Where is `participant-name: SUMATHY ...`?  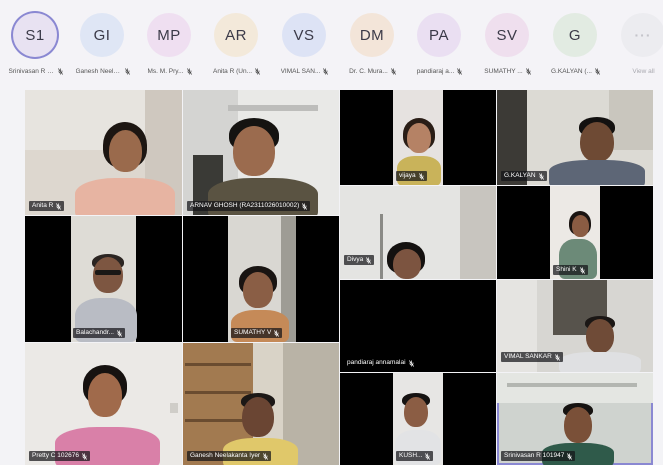 participant-name: SUMATHY ... is located at coordinates (503, 71).